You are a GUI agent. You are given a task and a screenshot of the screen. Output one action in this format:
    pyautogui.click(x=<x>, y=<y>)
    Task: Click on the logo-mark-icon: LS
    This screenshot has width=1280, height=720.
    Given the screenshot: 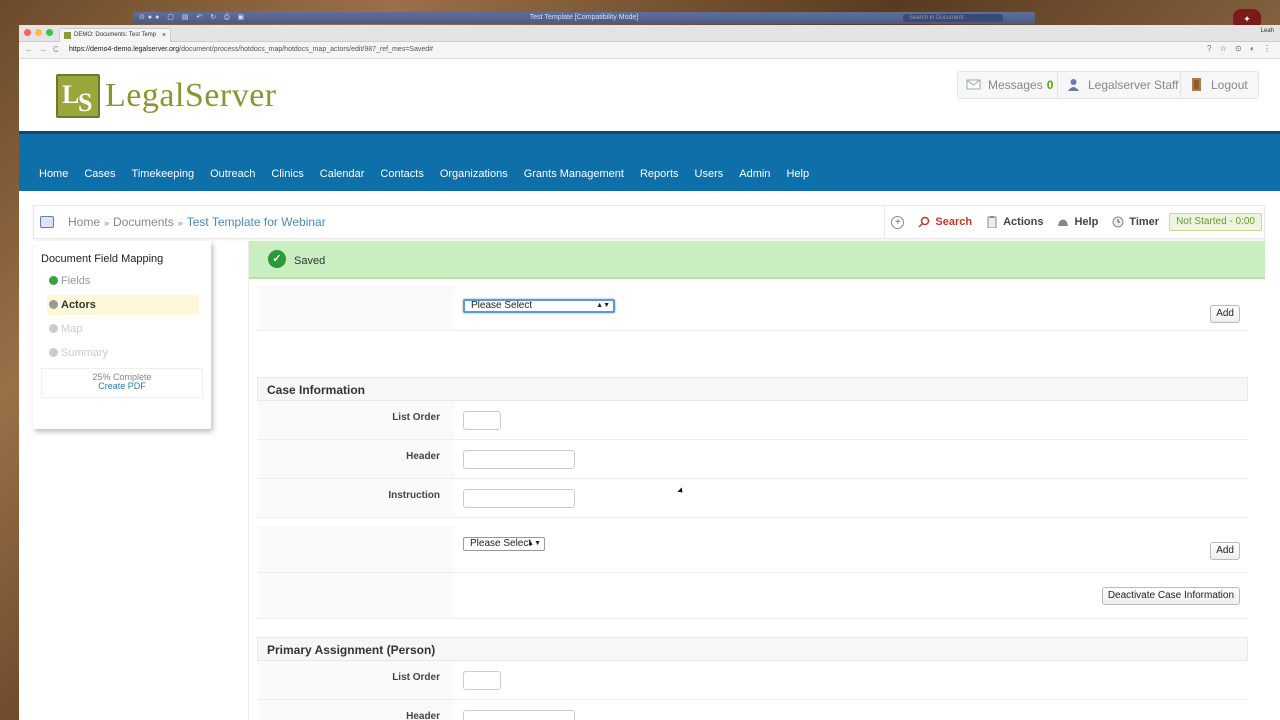 What is the action you would take?
    pyautogui.click(x=78, y=96)
    